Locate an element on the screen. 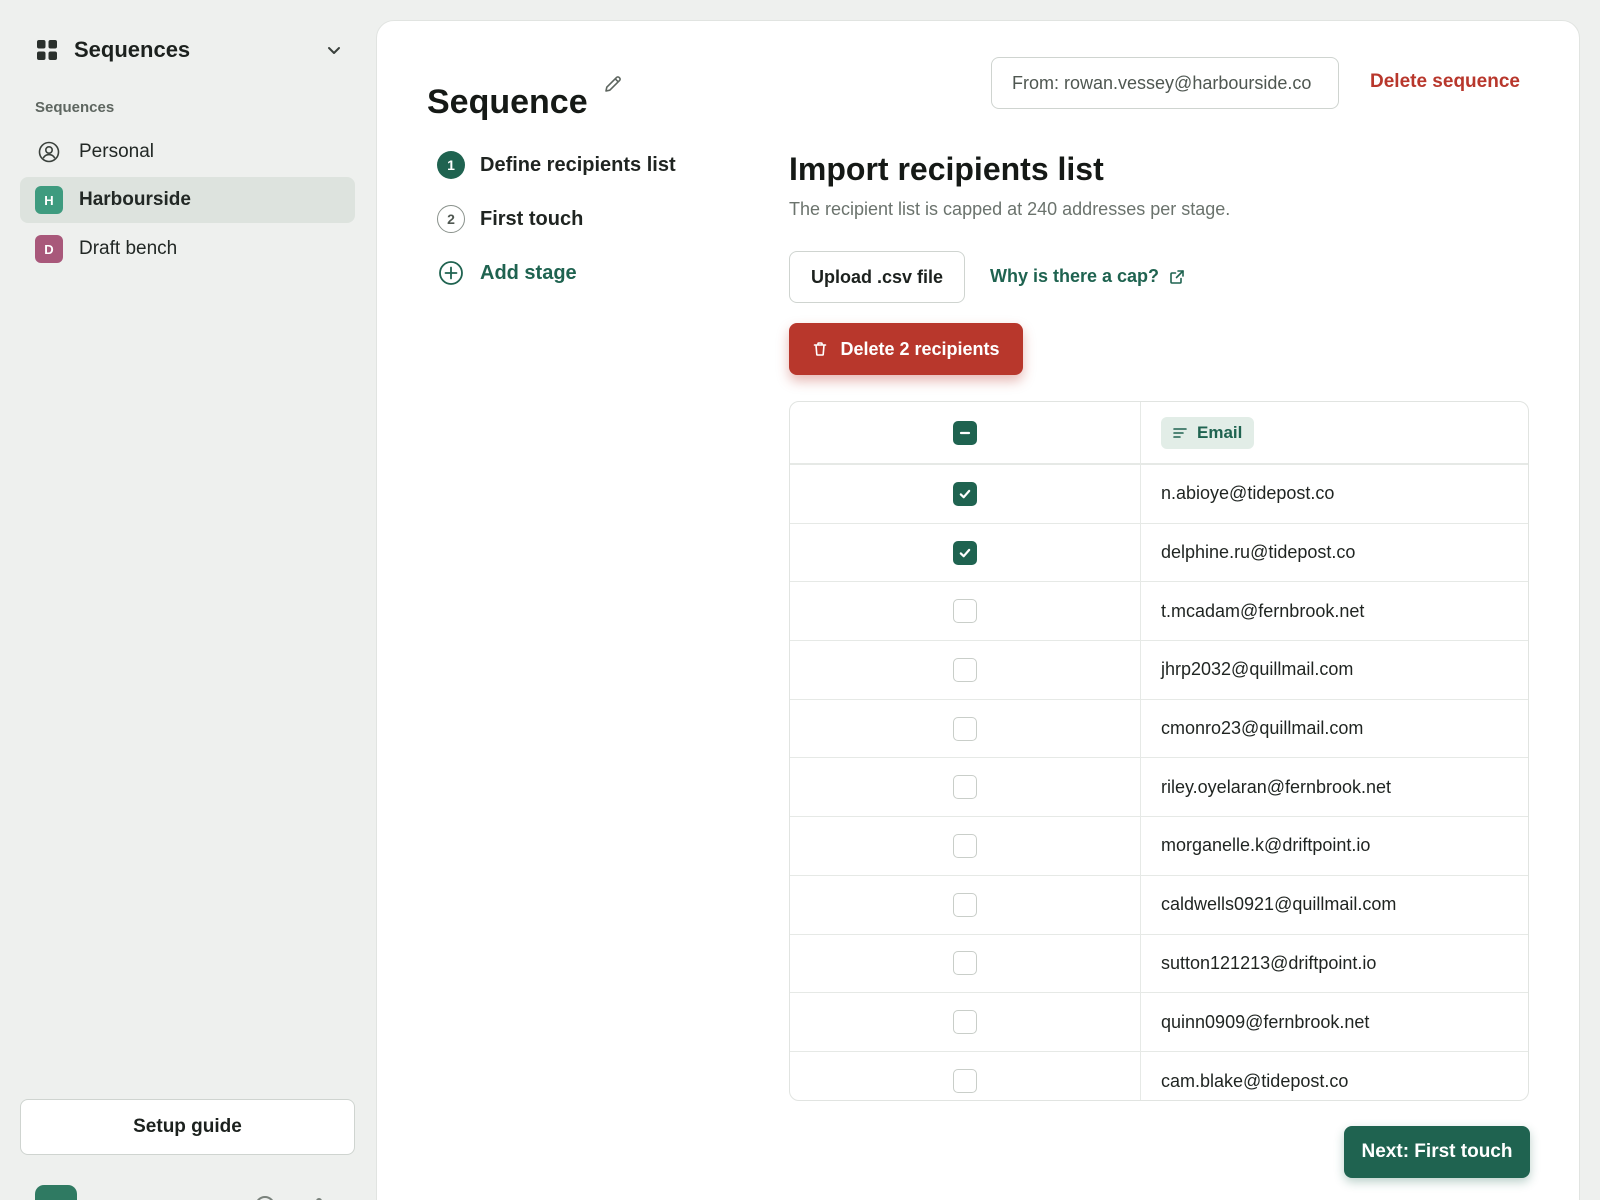 Image resolution: width=1600 pixels, height=1200 pixels. user-circle-icon is located at coordinates (49, 152).